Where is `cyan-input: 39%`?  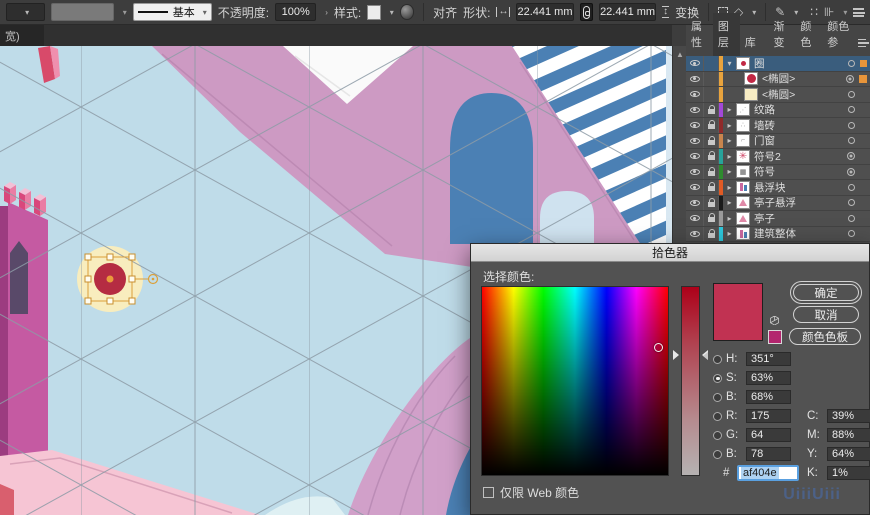
cyan-input: 39% is located at coordinates (848, 416).